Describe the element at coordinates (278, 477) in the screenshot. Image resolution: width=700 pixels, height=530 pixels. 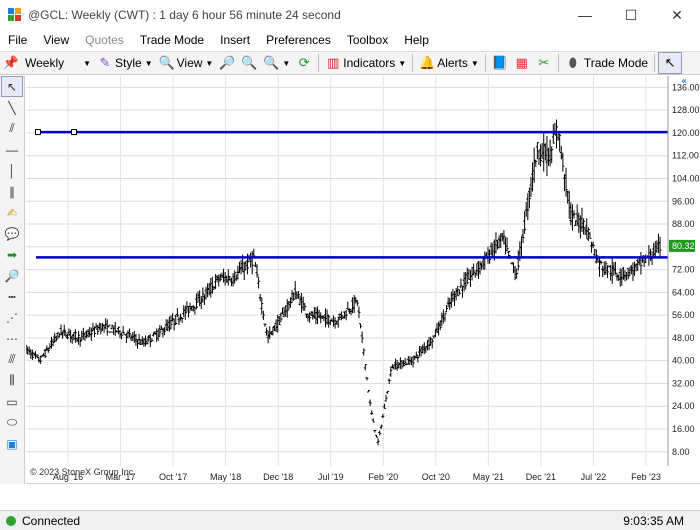
I see `x-tick-label: Dec '18` at that location.